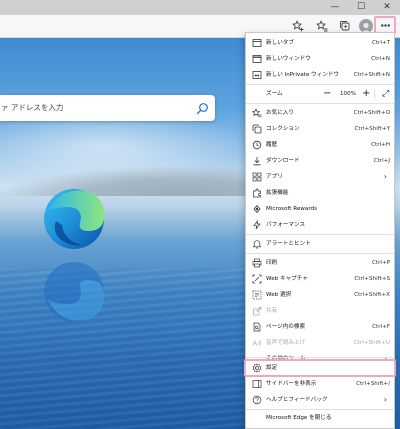 This screenshot has height=429, width=400. Describe the element at coordinates (320, 209) in the screenshot. I see `menu-item-rewards: Microsoft Rewards` at that location.